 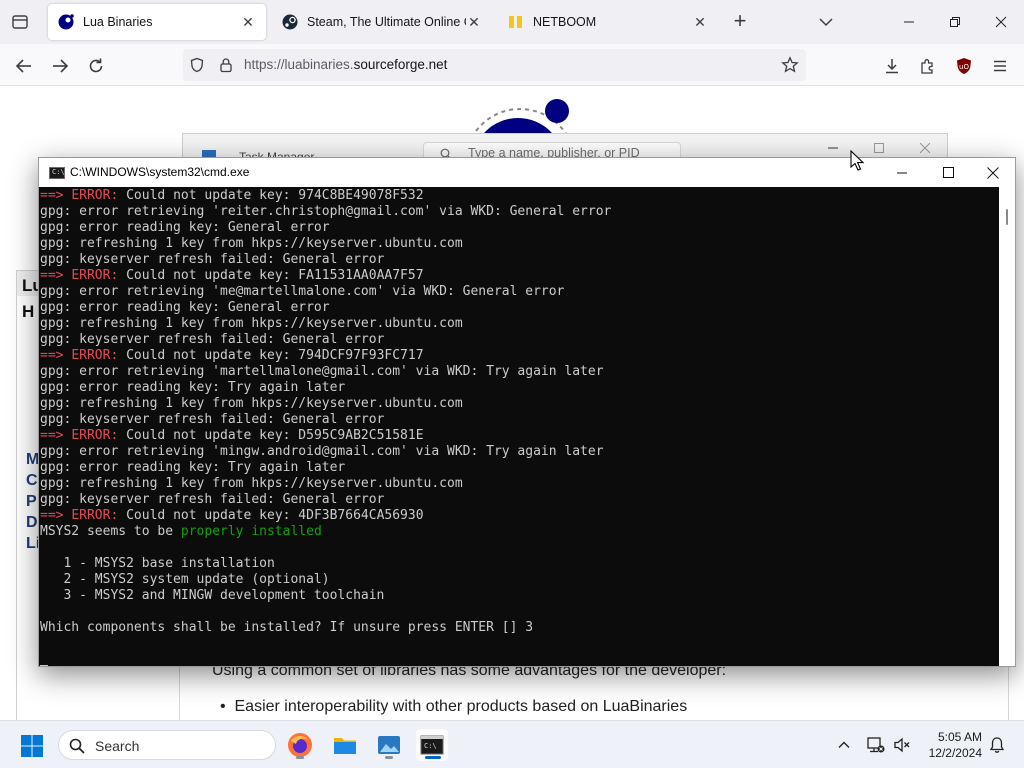 I want to click on terminal-text: Could not update key: 4DF3B7664CA56930, so click(x=275, y=515).